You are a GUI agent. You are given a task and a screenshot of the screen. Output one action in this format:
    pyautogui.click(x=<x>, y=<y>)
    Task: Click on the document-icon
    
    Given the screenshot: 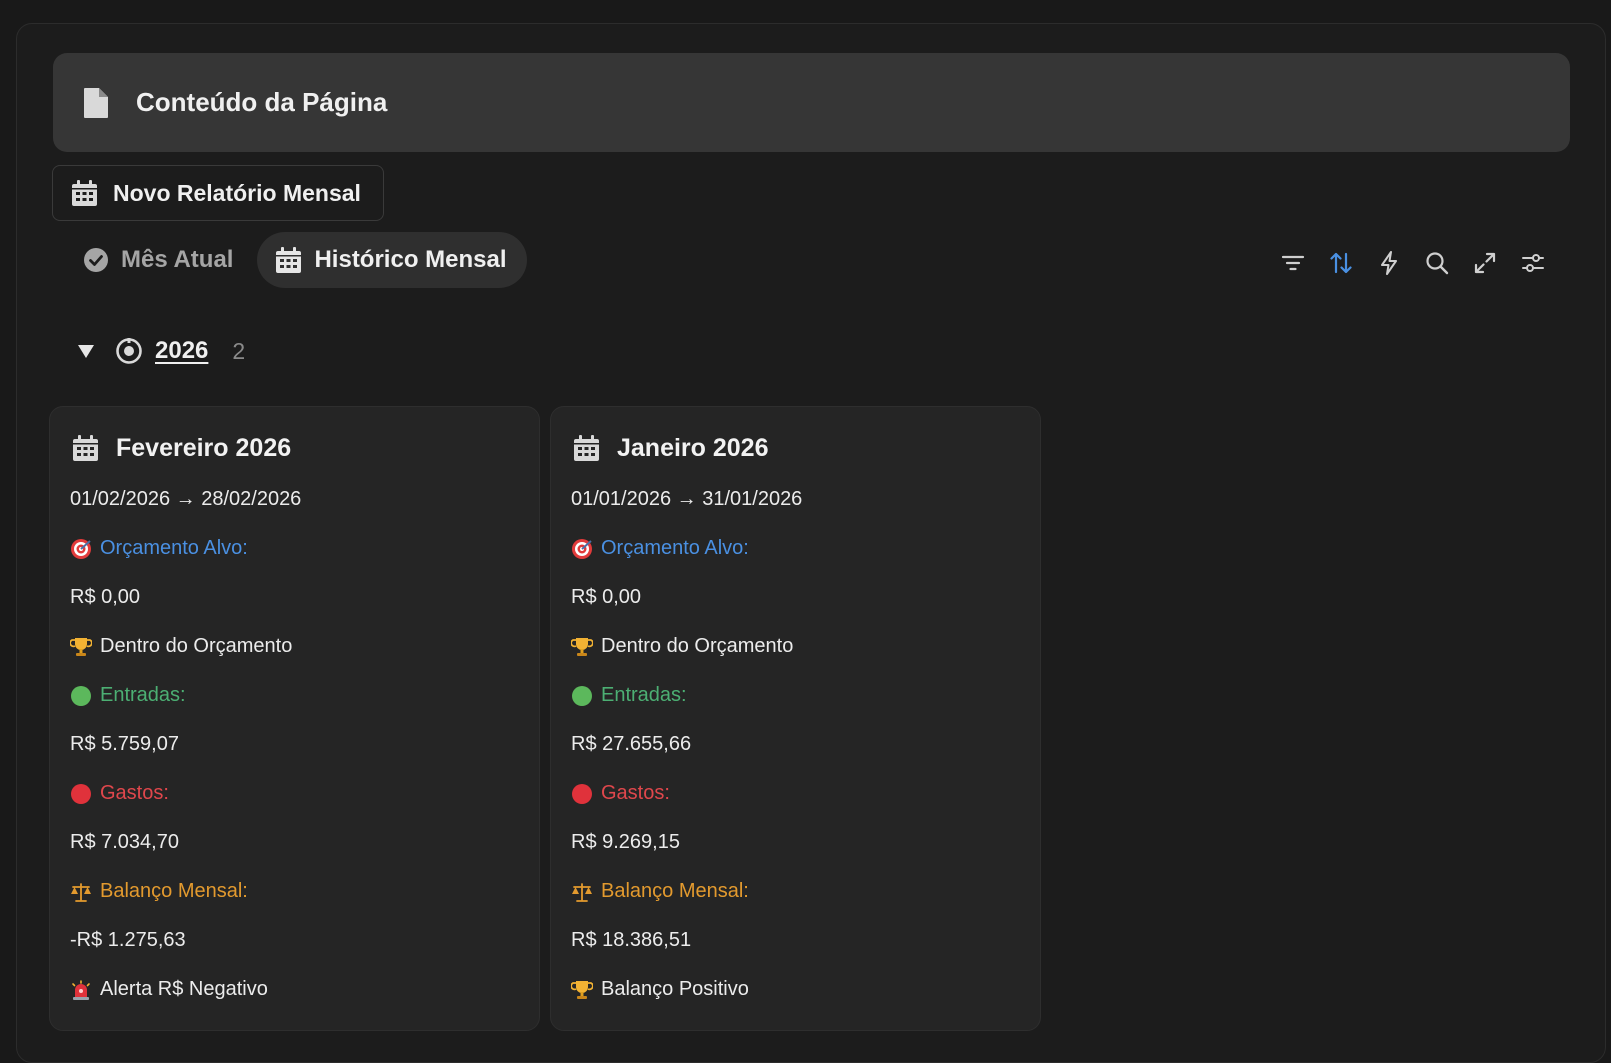 What is the action you would take?
    pyautogui.click(x=96, y=102)
    